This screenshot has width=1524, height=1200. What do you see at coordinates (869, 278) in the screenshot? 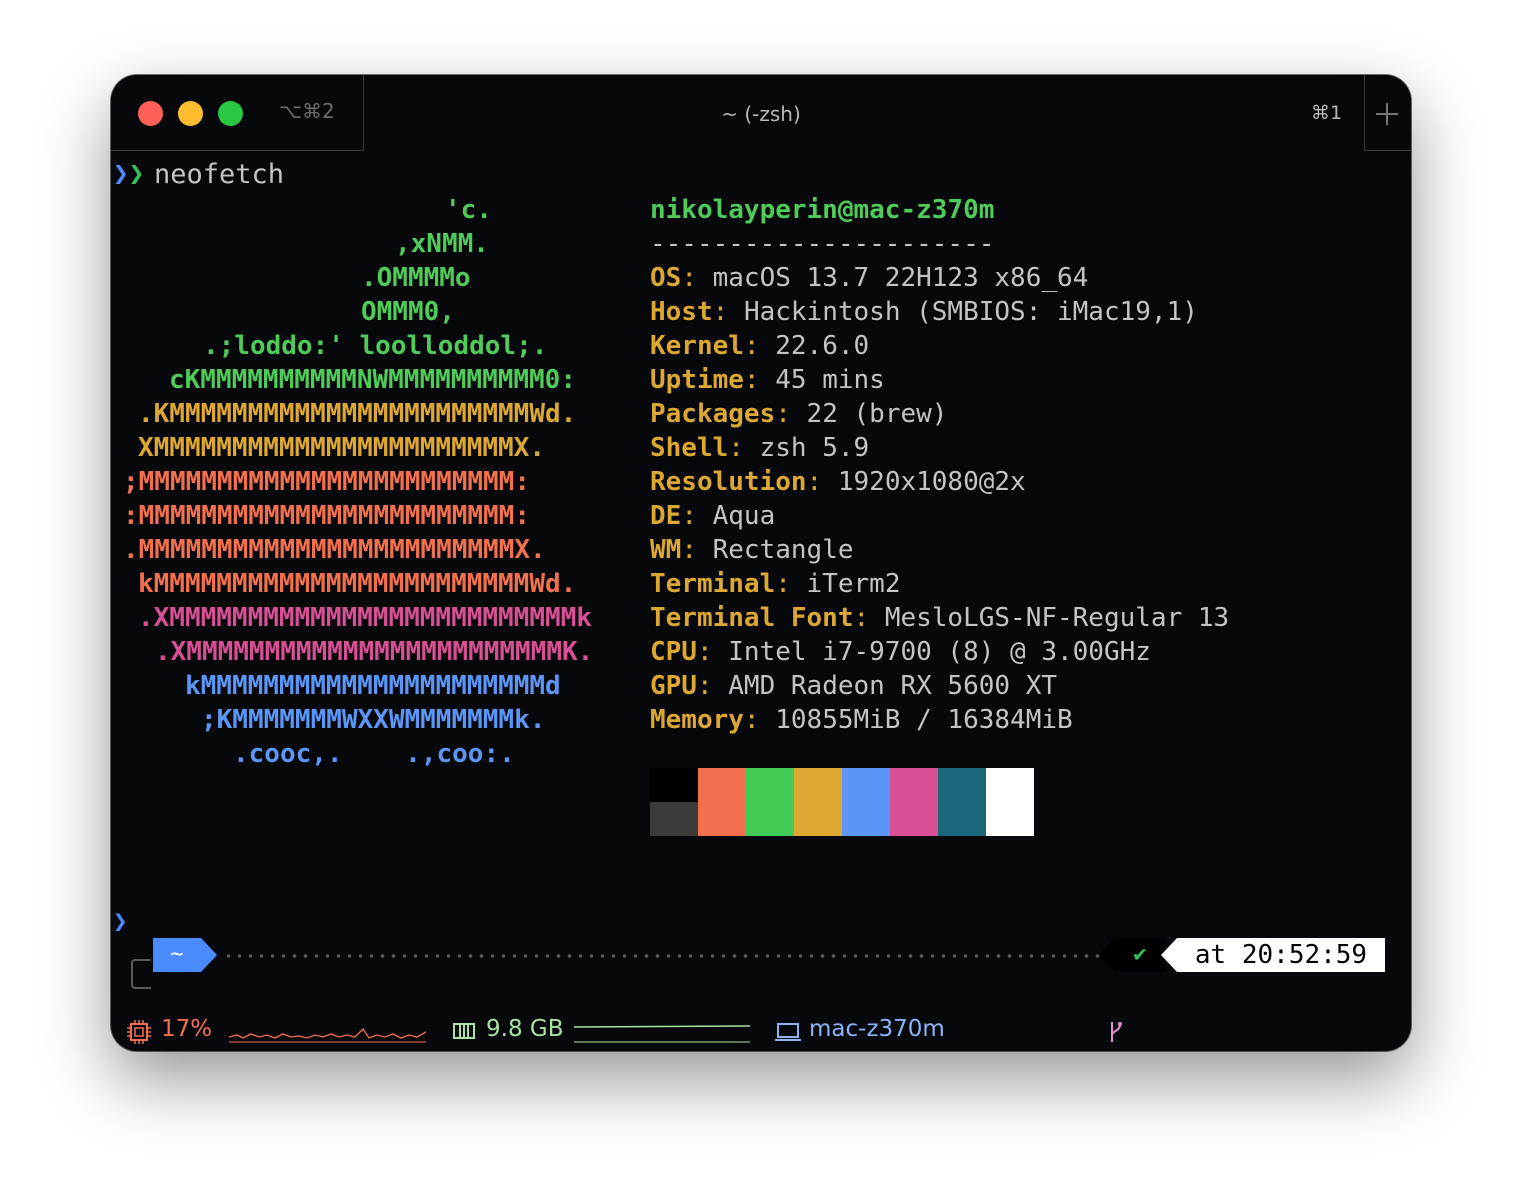
I see `info-row: OS: macOS 13.7 22H123 x86_64` at bounding box center [869, 278].